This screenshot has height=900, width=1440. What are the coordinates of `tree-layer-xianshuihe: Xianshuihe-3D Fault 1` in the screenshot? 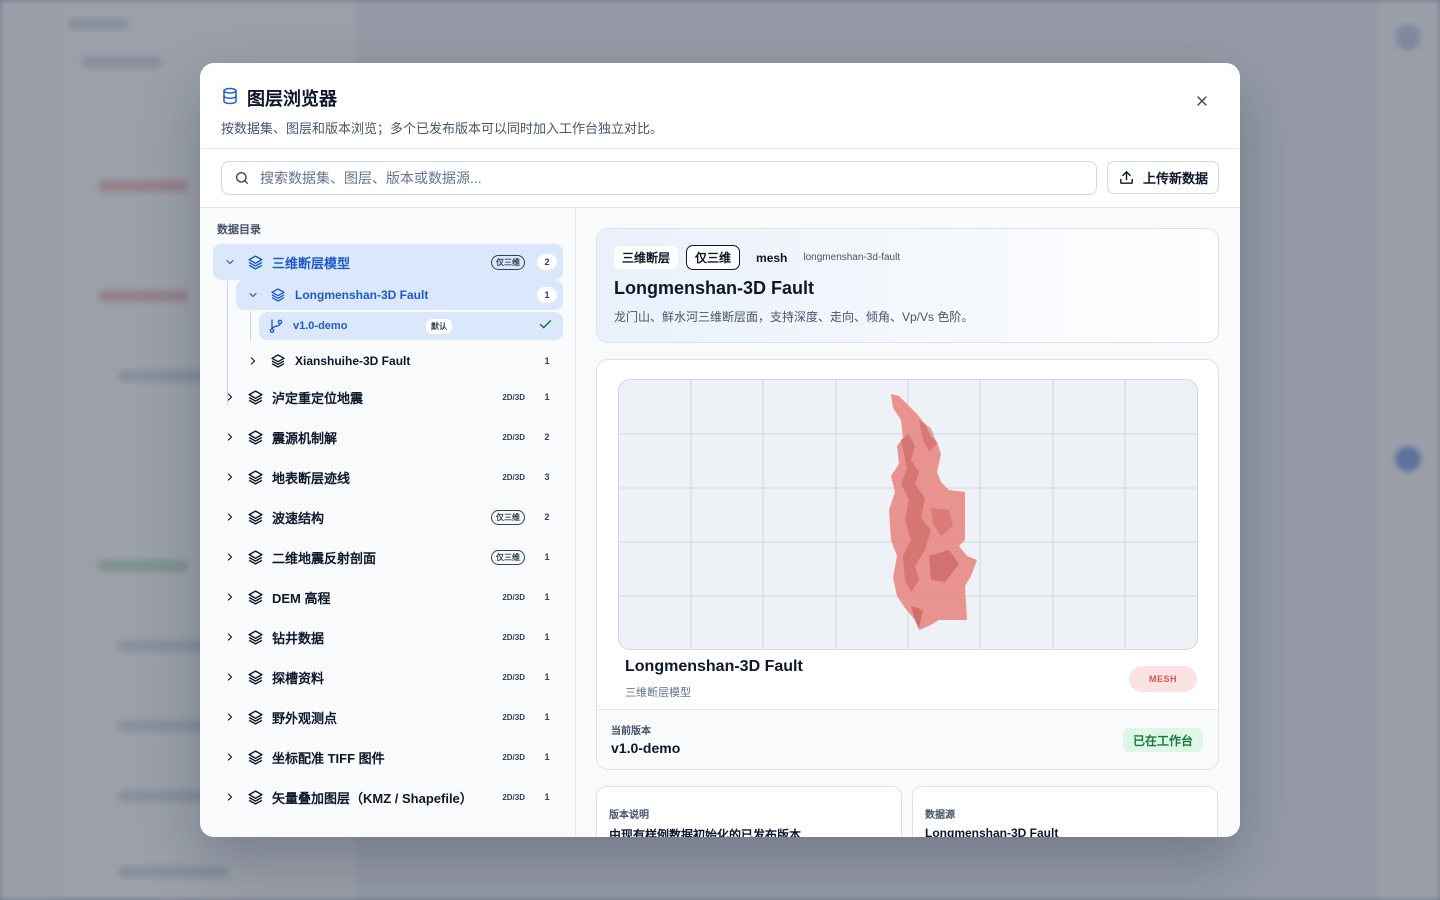 It's located at (399, 361).